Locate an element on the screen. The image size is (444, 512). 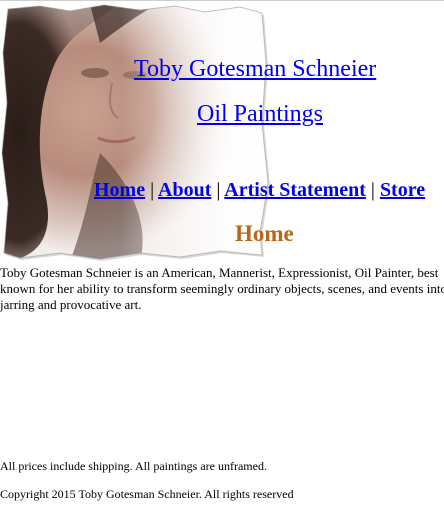
site-subtitle-link: Oil Paintings is located at coordinates (260, 114).